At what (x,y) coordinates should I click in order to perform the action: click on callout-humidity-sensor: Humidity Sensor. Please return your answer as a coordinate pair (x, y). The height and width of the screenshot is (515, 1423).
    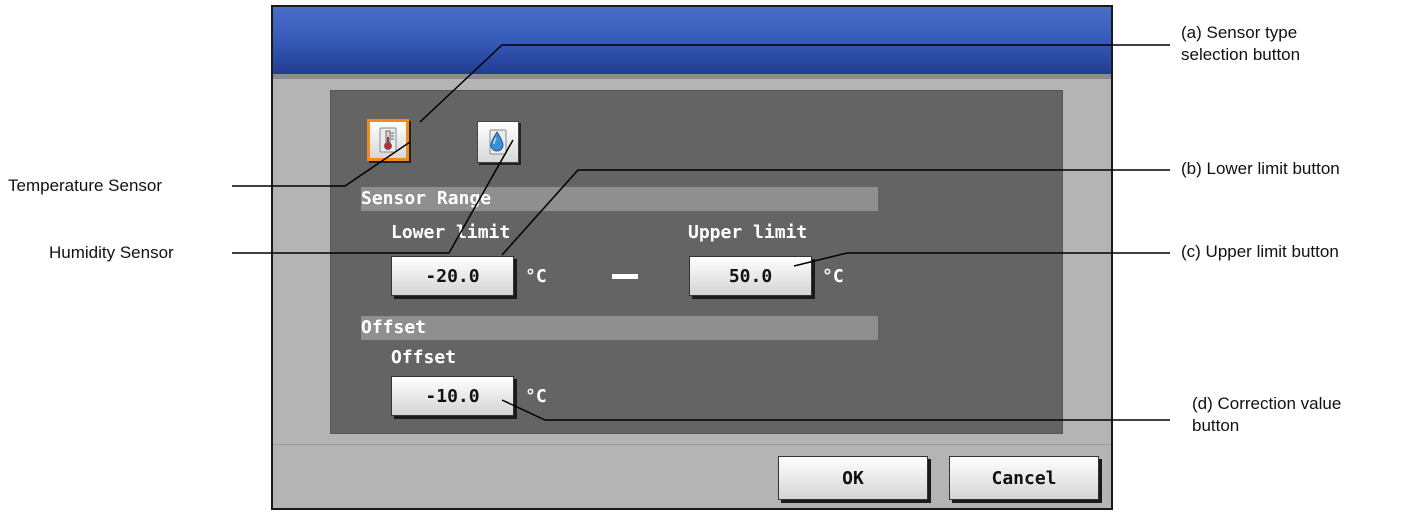
    Looking at the image, I should click on (111, 252).